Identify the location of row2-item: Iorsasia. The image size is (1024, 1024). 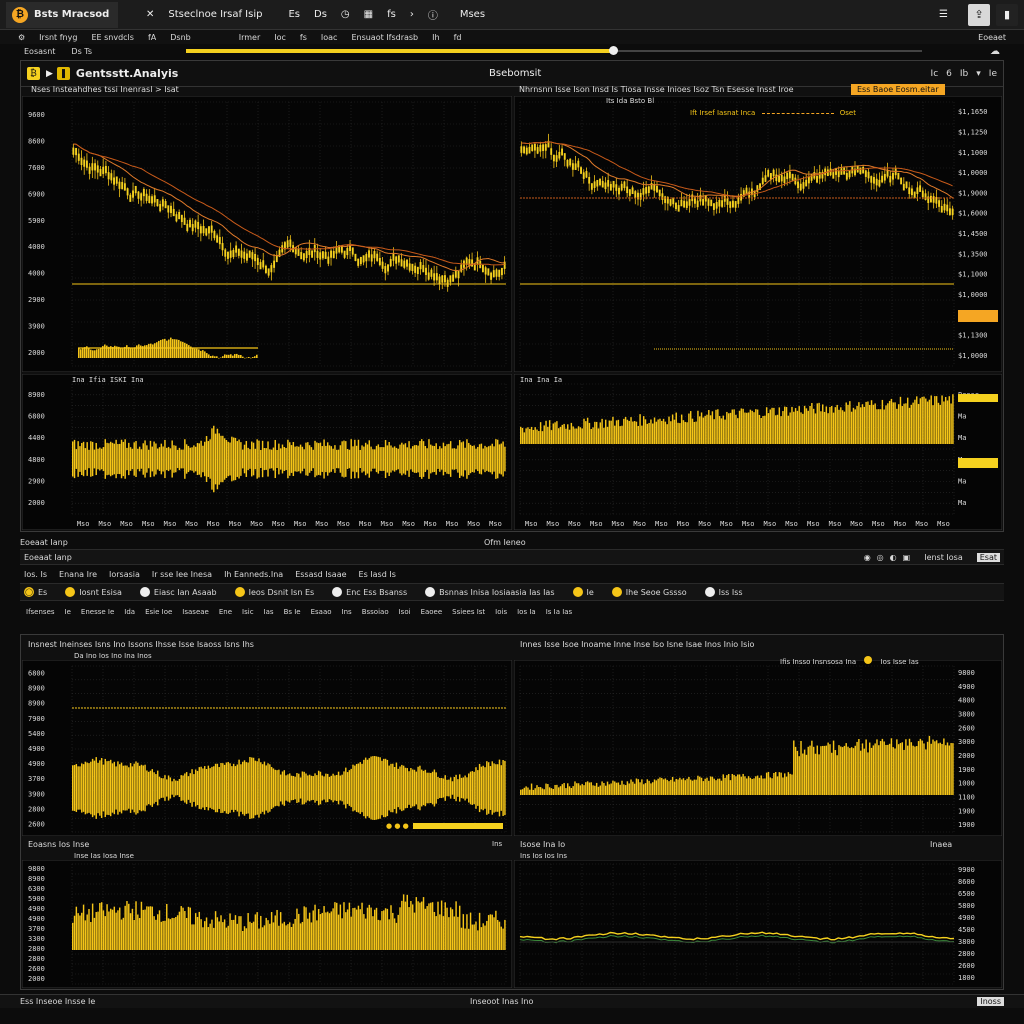
(124, 574).